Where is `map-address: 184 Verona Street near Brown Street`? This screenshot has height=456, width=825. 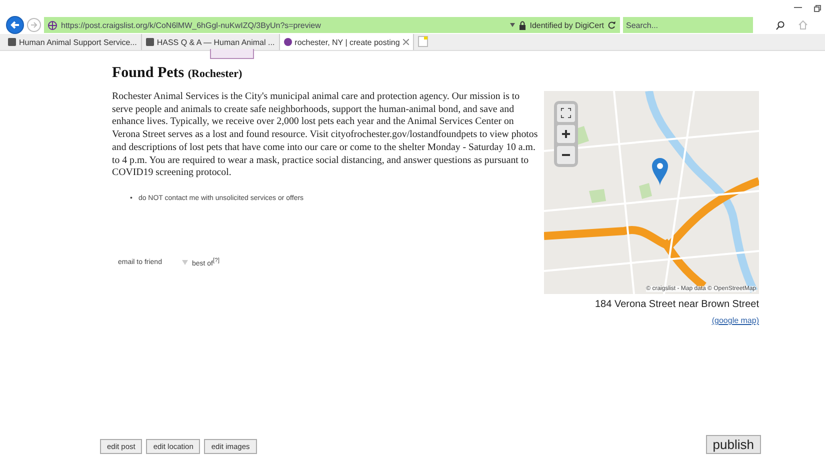 map-address: 184 Verona Street near Brown Street is located at coordinates (677, 304).